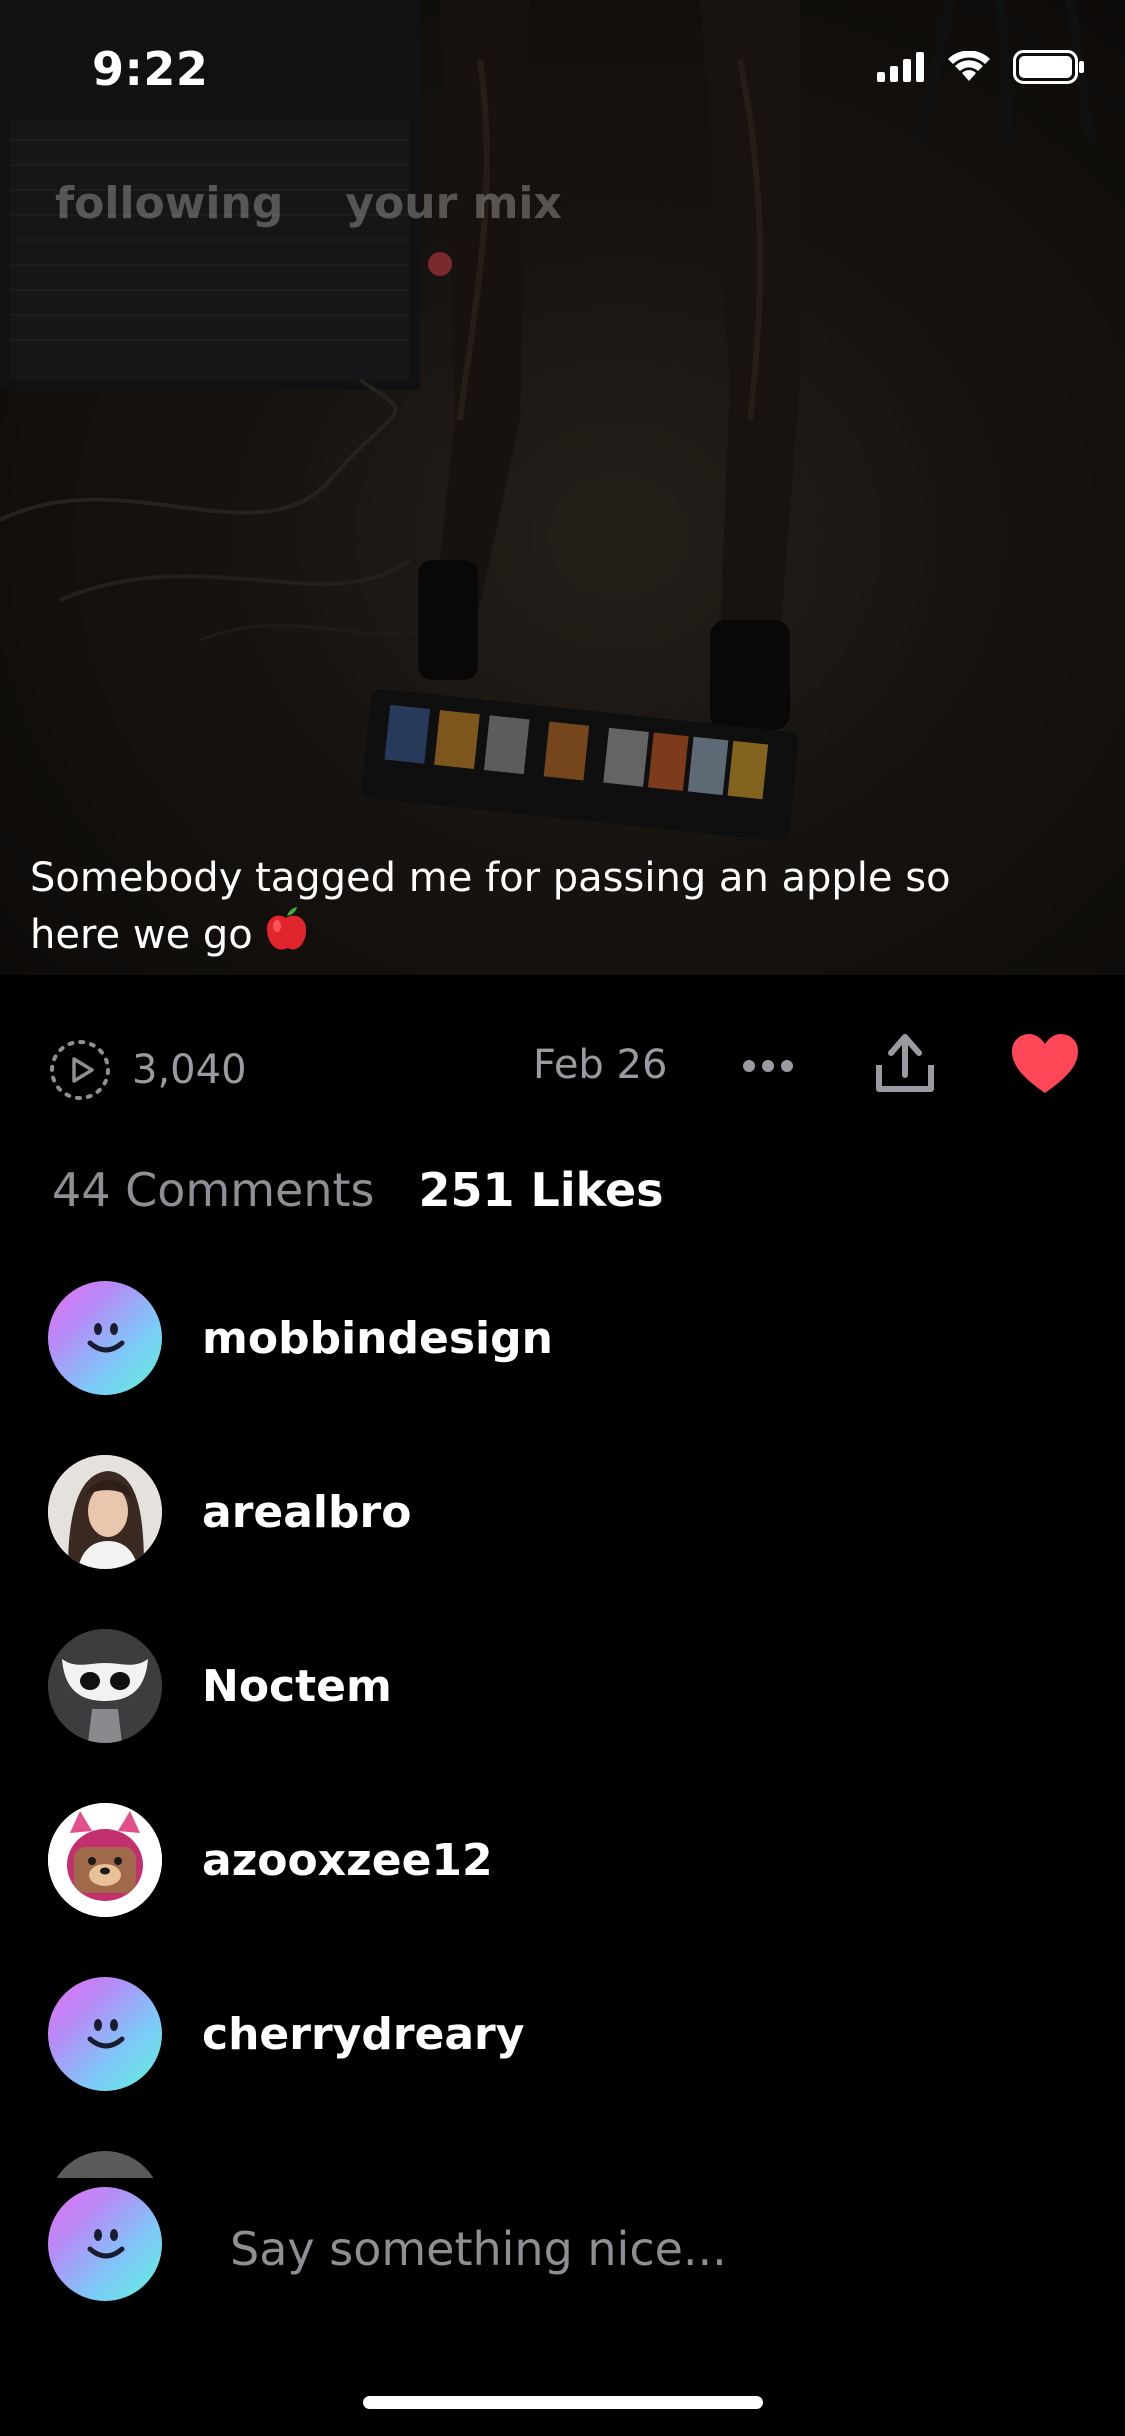 The height and width of the screenshot is (2436, 1125). Describe the element at coordinates (213, 1190) in the screenshot. I see `tab-comments: 44 Comments` at that location.